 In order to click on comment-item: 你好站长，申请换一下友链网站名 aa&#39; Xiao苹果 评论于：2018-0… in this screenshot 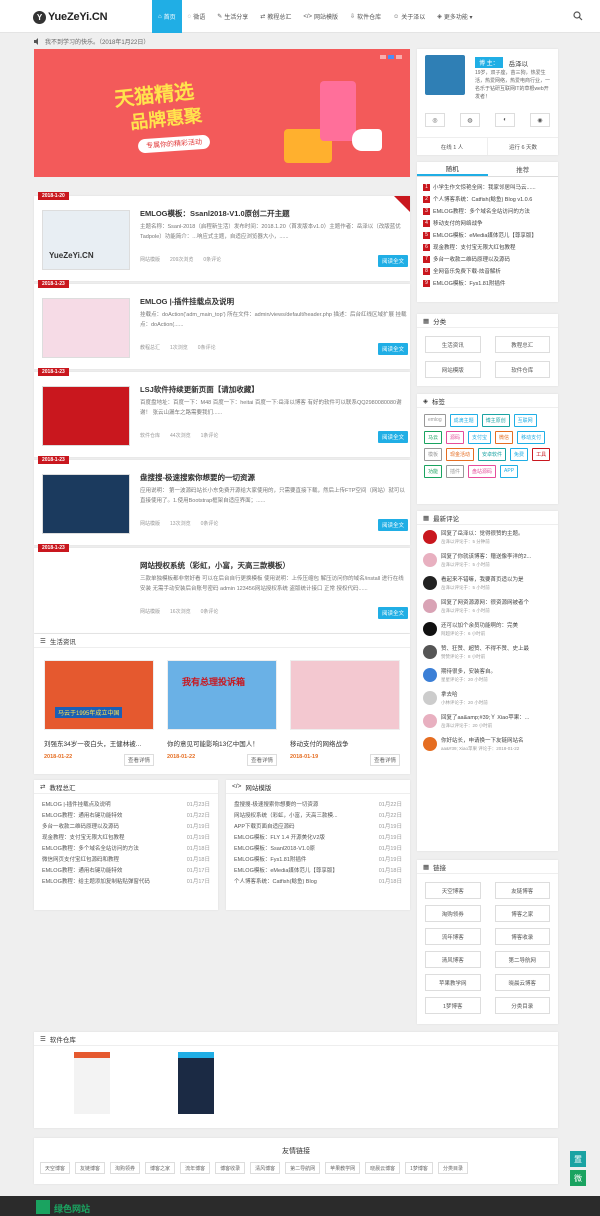, I will do `click(487, 743)`.